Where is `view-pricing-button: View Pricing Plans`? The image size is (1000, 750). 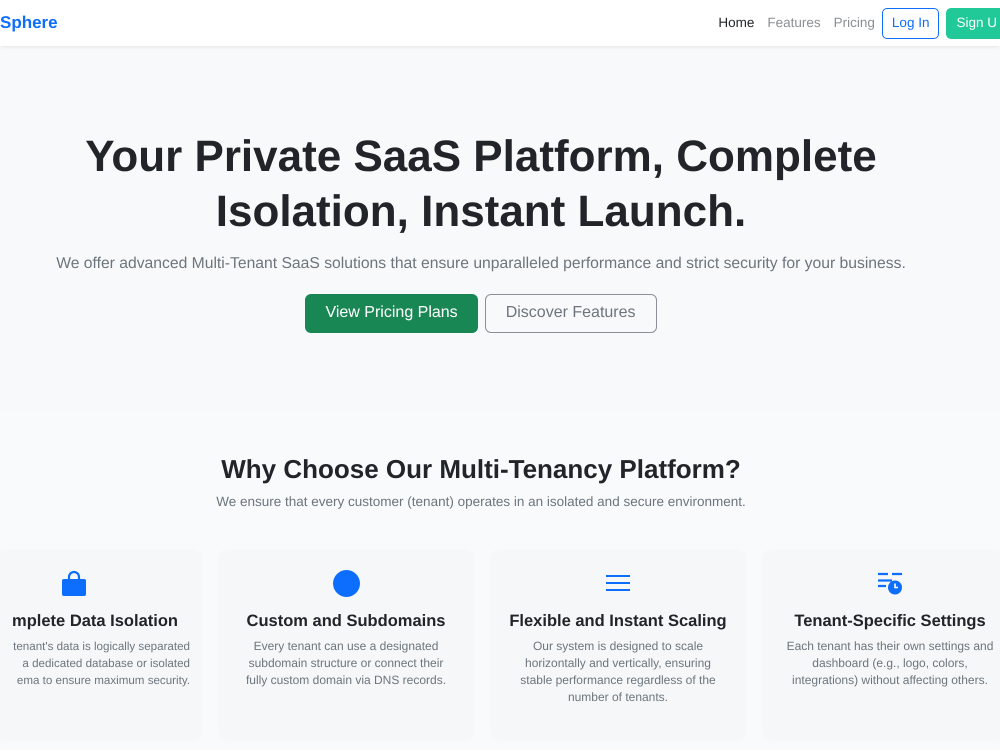
view-pricing-button: View Pricing Plans is located at coordinates (391, 313).